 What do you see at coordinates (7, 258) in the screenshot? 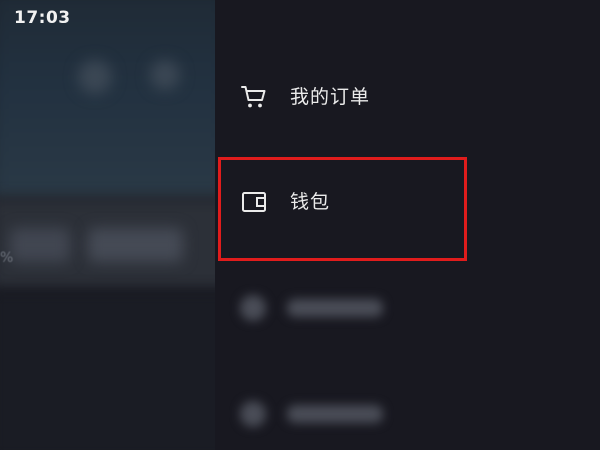
I see `background-side-text: %` at bounding box center [7, 258].